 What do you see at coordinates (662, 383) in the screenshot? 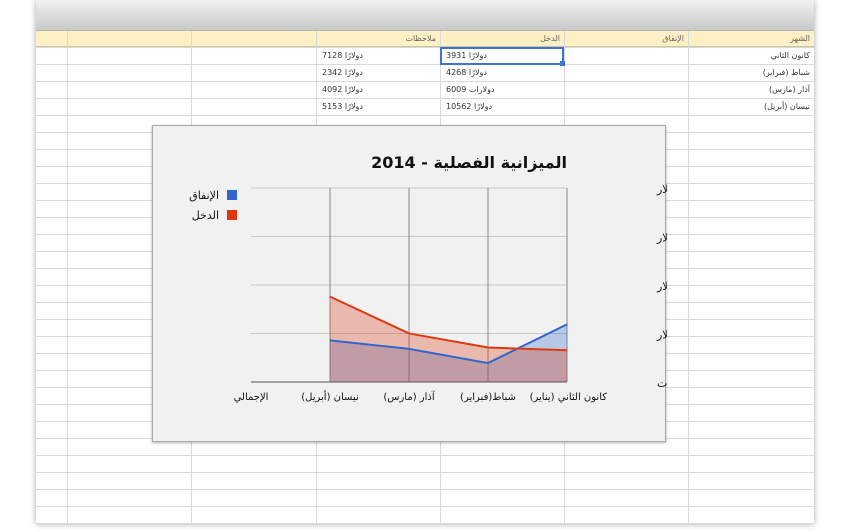
I see `y-tick-label: 0 دولارات` at bounding box center [662, 383].